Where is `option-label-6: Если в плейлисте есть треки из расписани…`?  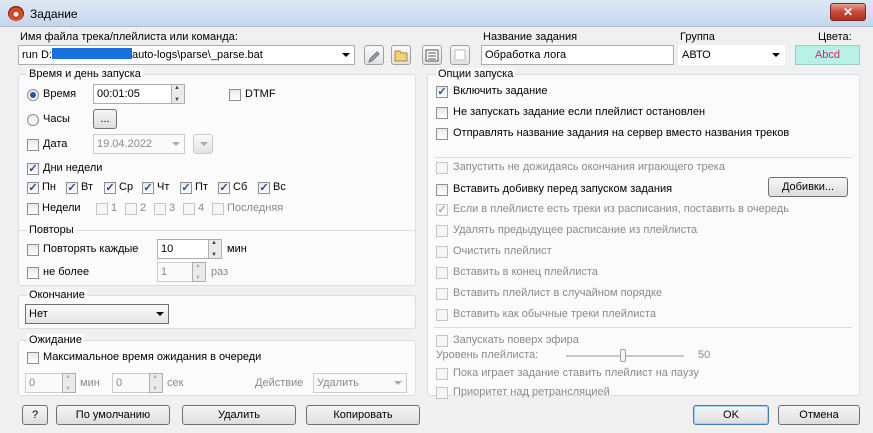
option-label-6: Если в плейлисте есть треки из расписани… is located at coordinates (621, 209).